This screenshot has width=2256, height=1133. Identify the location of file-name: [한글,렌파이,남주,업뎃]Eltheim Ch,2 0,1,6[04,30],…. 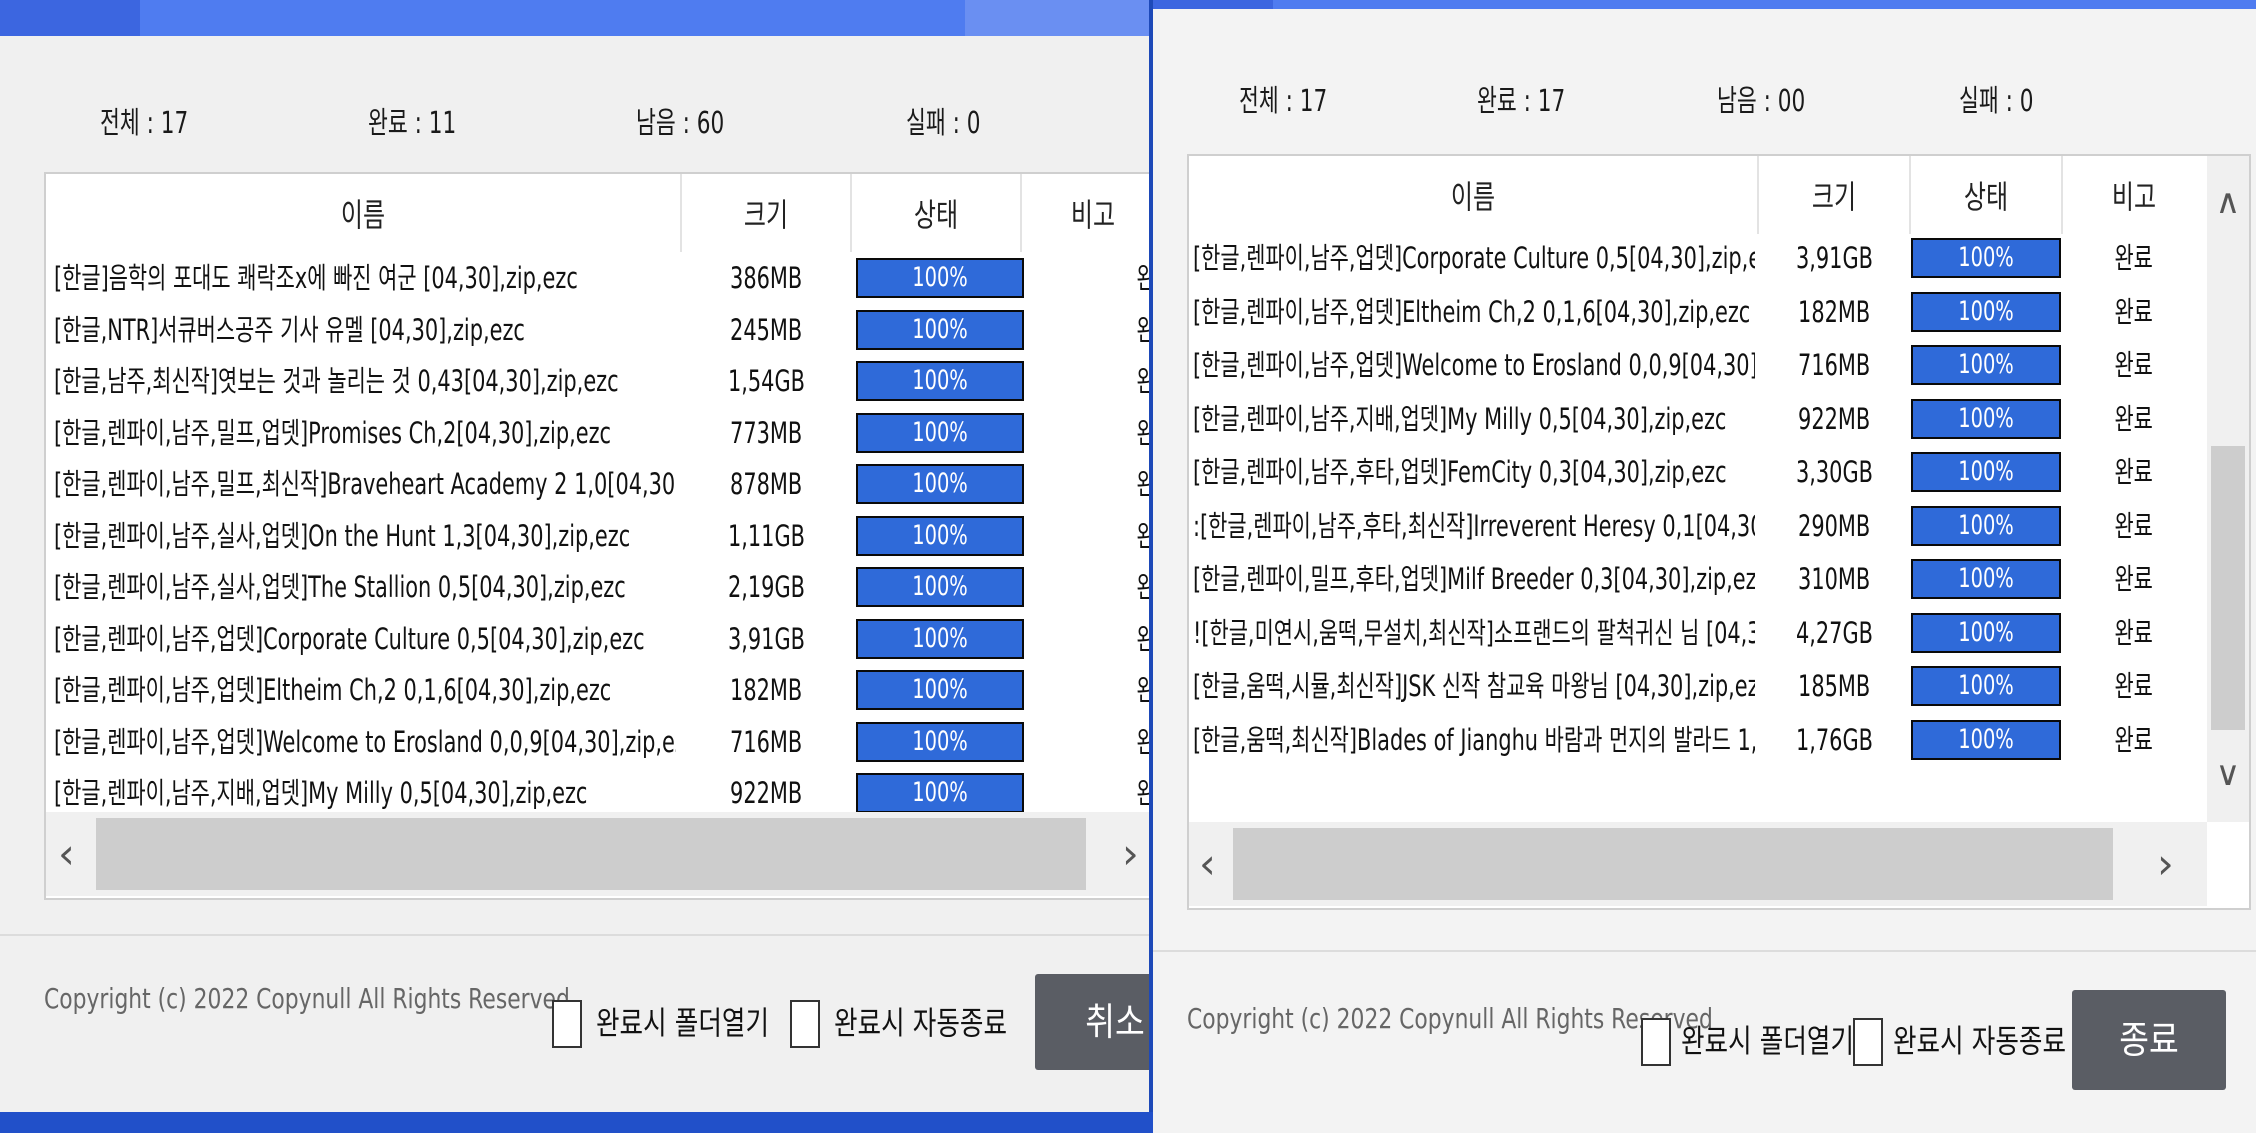
(1472, 311).